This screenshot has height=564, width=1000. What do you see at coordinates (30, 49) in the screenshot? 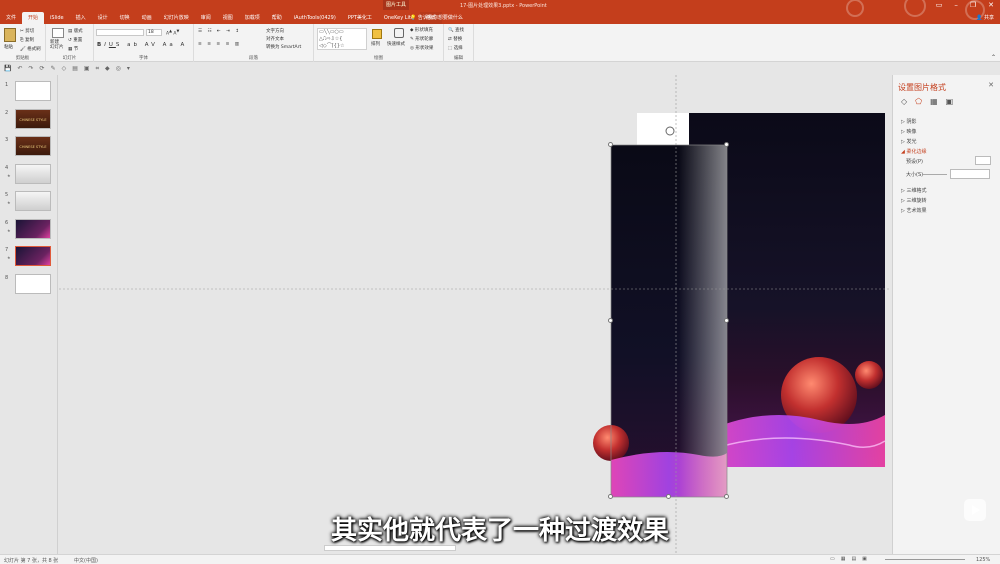
I see `format-painter-button: 🖌 格式刷` at bounding box center [30, 49].